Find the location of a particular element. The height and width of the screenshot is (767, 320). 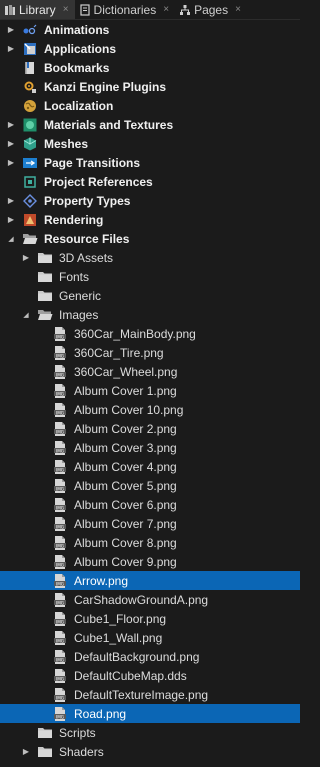

tree-row: IMG Album Cover 2.png is located at coordinates (150, 428).